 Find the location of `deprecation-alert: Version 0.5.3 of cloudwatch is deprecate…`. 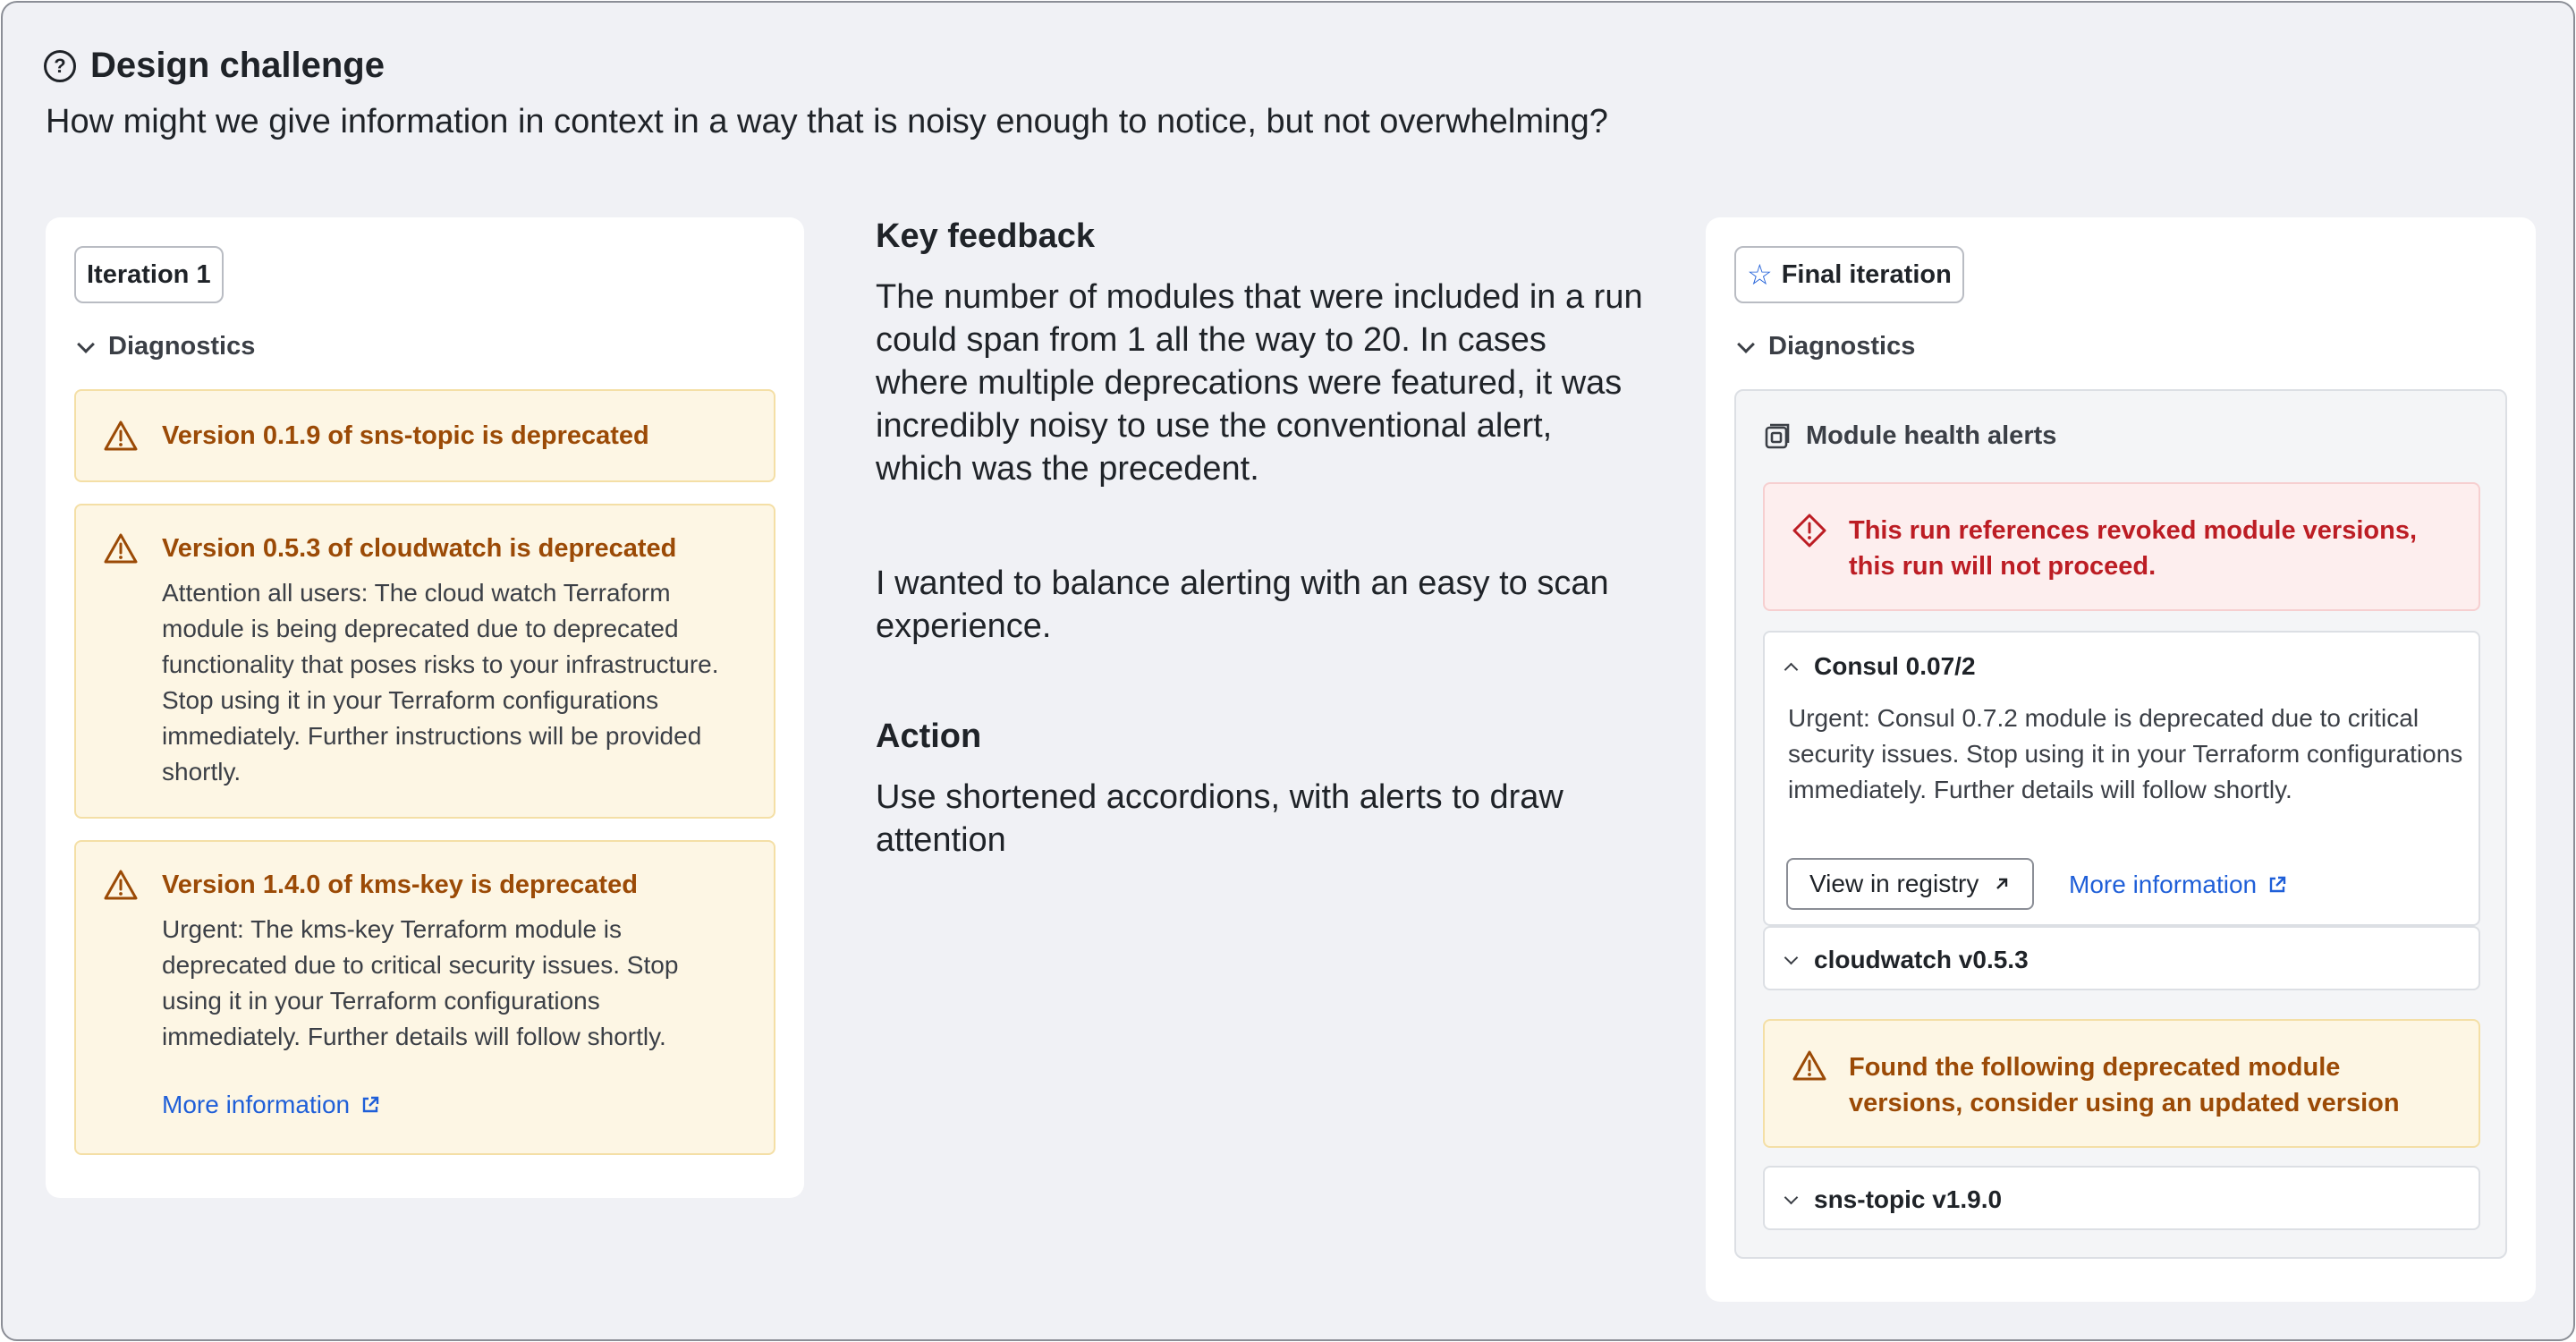

deprecation-alert: Version 0.5.3 of cloudwatch is deprecate… is located at coordinates (424, 662).